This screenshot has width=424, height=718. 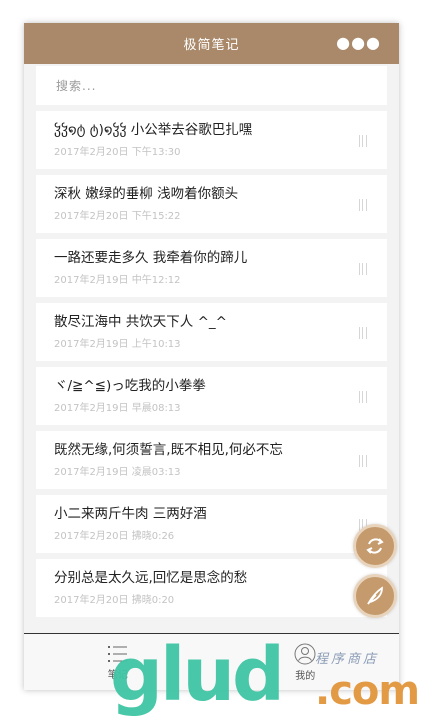 I want to click on tab-mine: 我的, so click(x=306, y=662).